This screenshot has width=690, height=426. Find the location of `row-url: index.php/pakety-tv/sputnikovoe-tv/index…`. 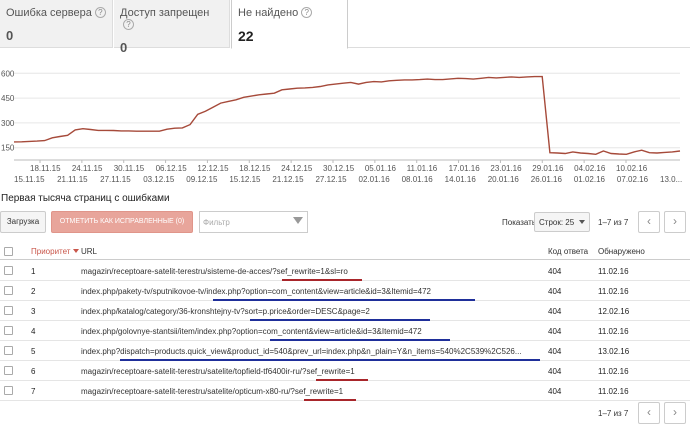

row-url: index.php/pakety-tv/sputnikovoe-tv/index… is located at coordinates (256, 291).